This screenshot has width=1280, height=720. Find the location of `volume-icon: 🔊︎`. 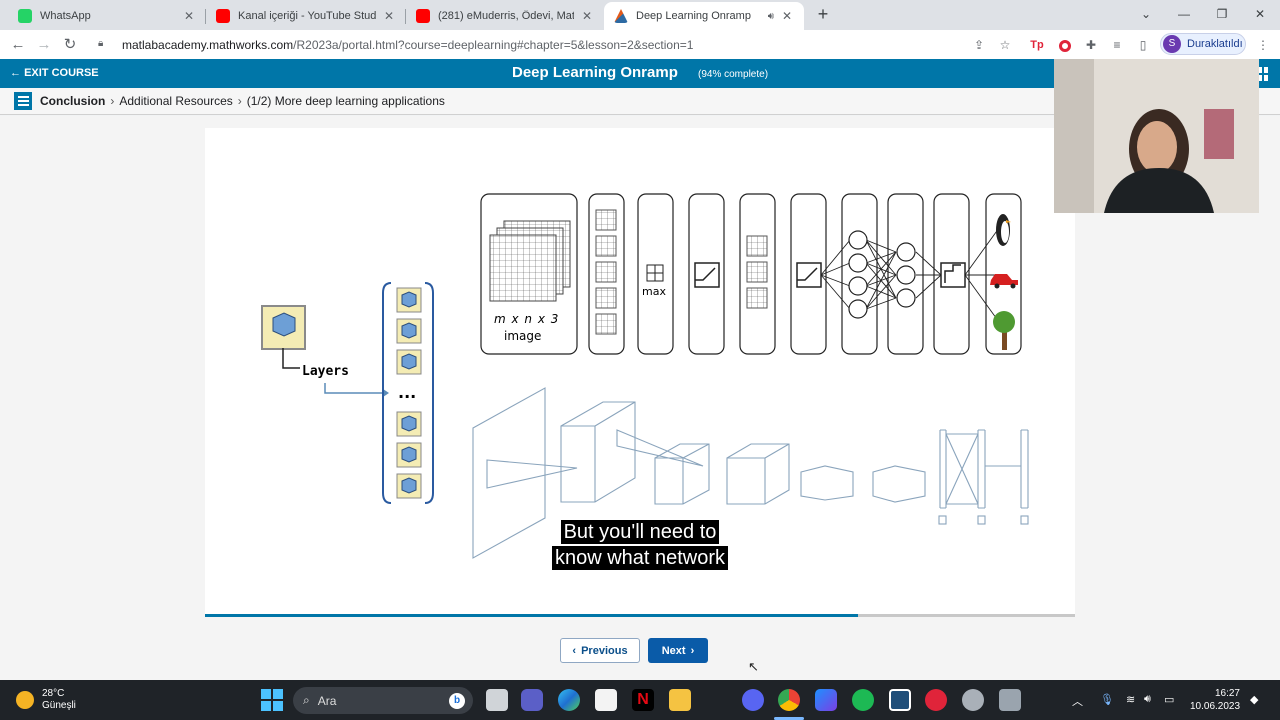

volume-icon: 🔊︎ is located at coordinates (1147, 699).